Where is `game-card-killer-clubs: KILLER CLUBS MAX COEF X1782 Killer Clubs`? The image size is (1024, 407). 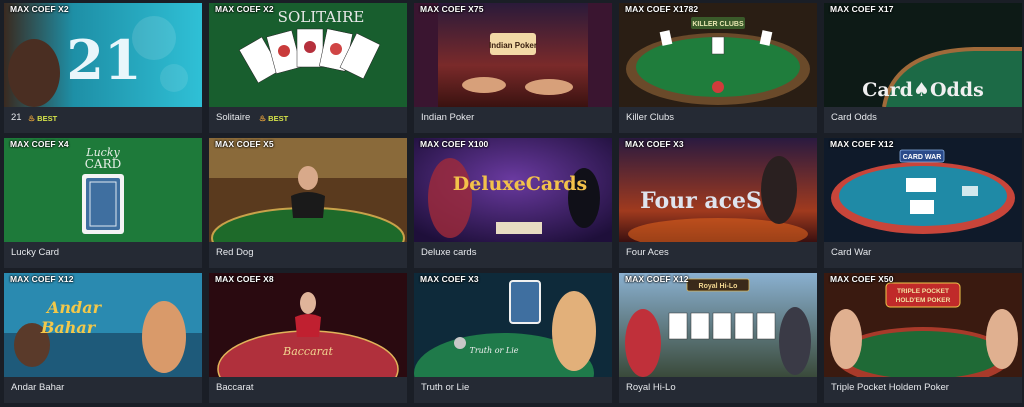 game-card-killer-clubs: KILLER CLUBS MAX COEF X1782 Killer Clubs is located at coordinates (718, 68).